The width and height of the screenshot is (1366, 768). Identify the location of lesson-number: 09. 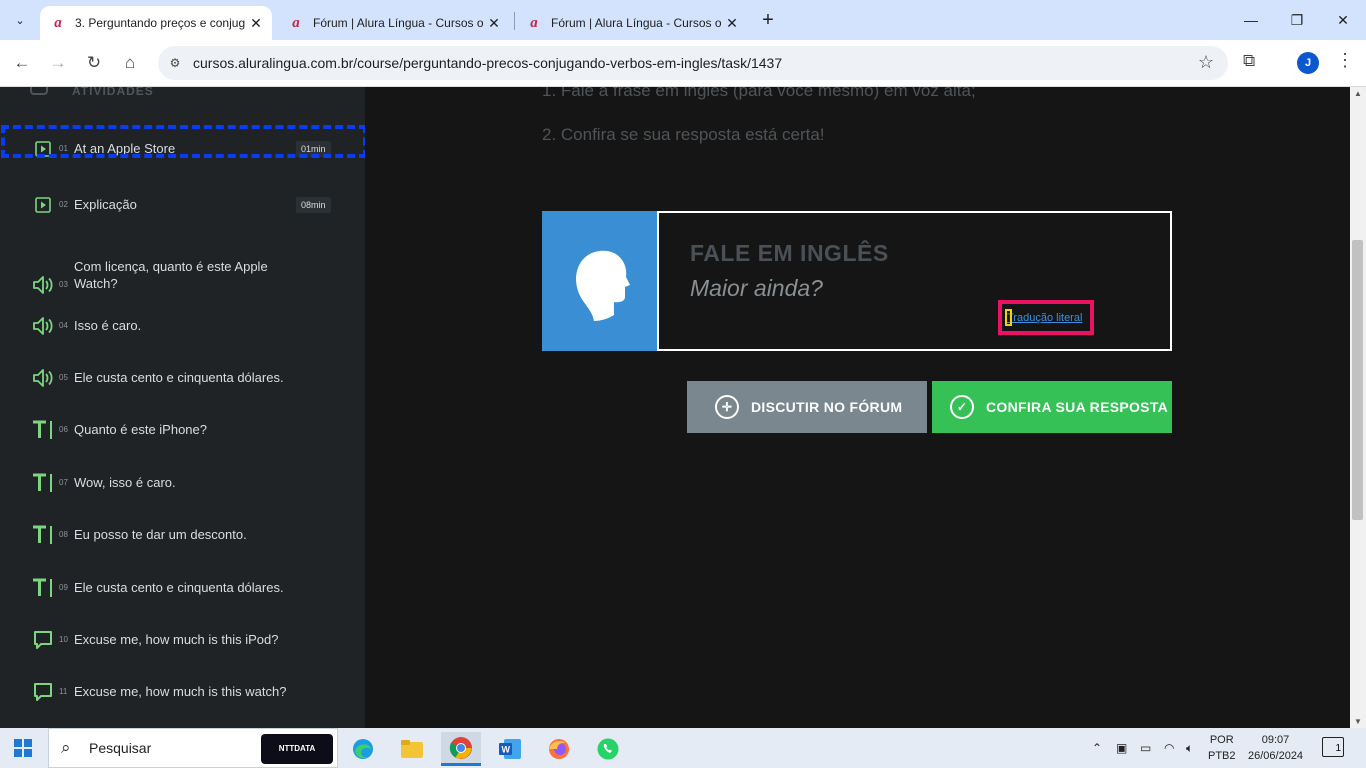
(63, 587).